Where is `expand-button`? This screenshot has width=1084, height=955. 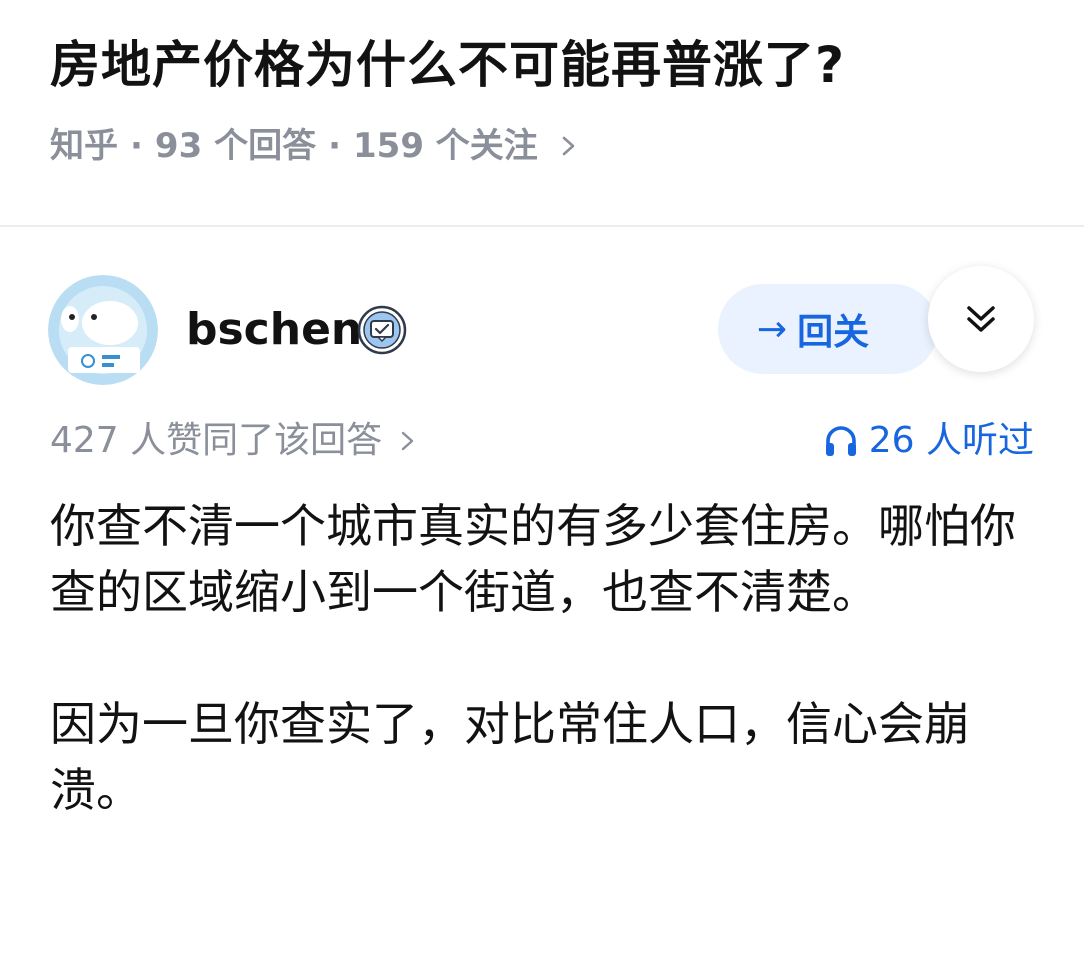
expand-button is located at coordinates (981, 319).